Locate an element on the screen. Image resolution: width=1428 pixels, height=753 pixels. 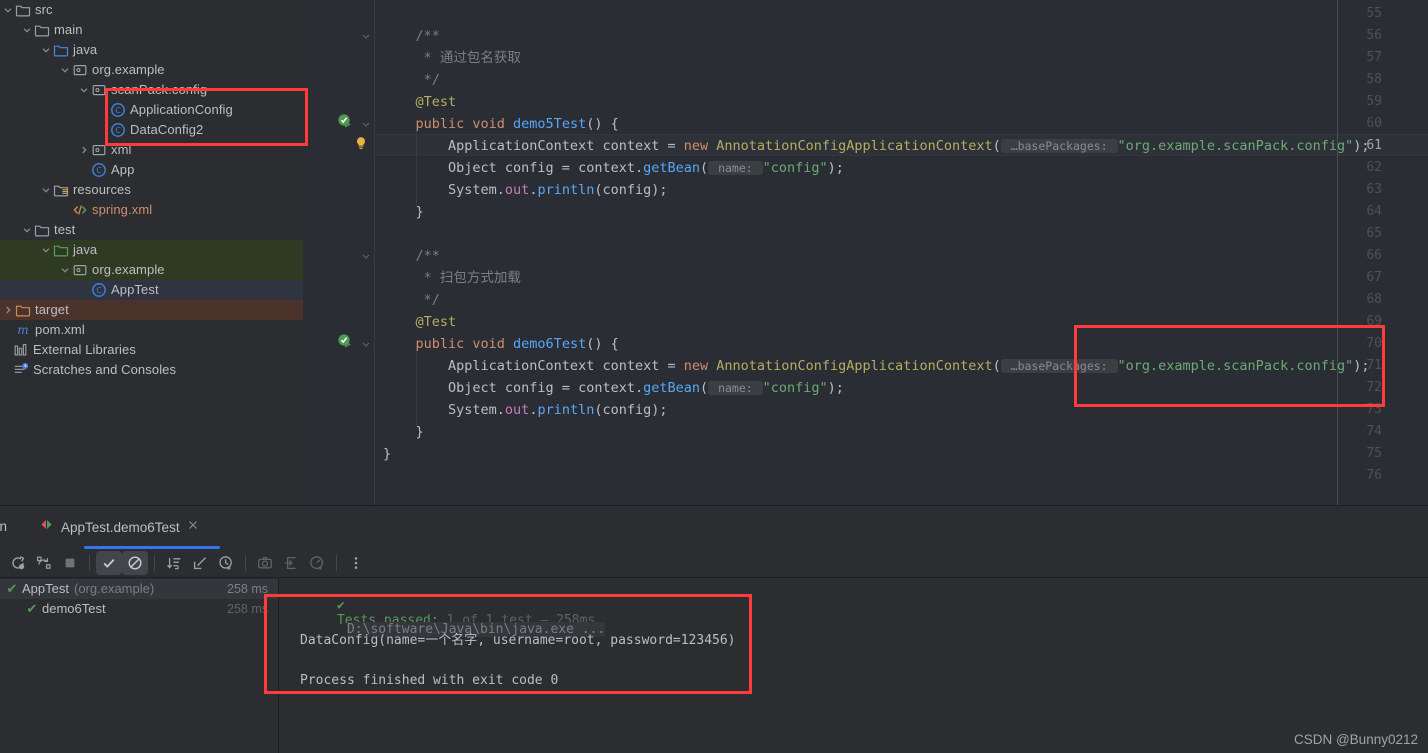
tree-item-scratches-and-consoles: Scratches and Consoles is located at coordinates (151, 370).